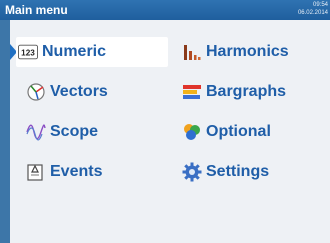  Describe the element at coordinates (192, 132) in the screenshot. I see `optional-puzzle-icon` at that location.